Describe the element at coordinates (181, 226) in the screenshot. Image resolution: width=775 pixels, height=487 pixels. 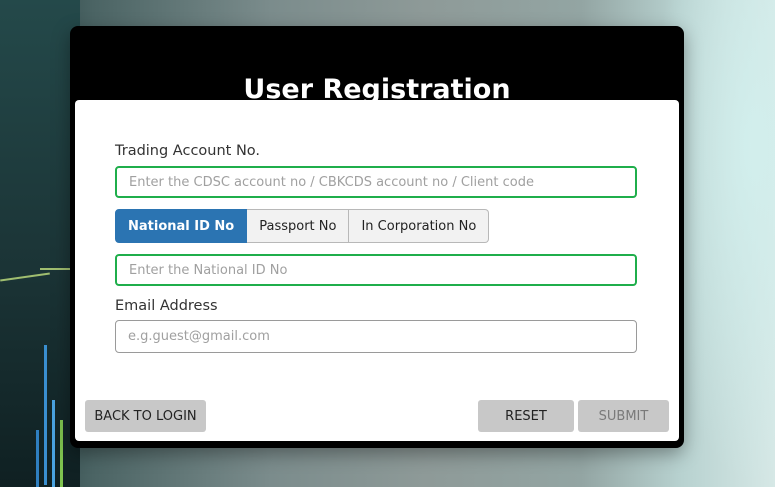
I see `tab-national-id: National ID No` at that location.